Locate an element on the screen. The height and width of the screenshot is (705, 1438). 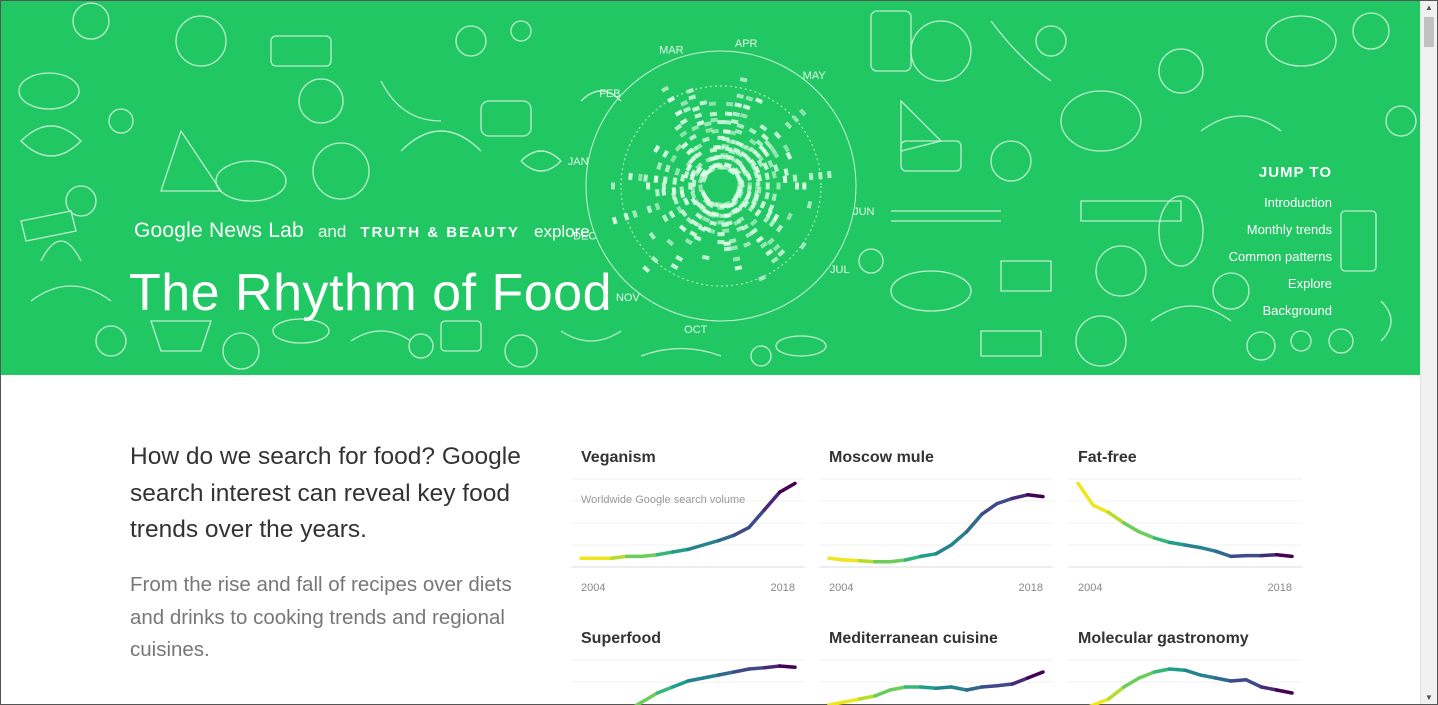
scroll-up-arrow-icon: ▲ is located at coordinates (1429, 7).